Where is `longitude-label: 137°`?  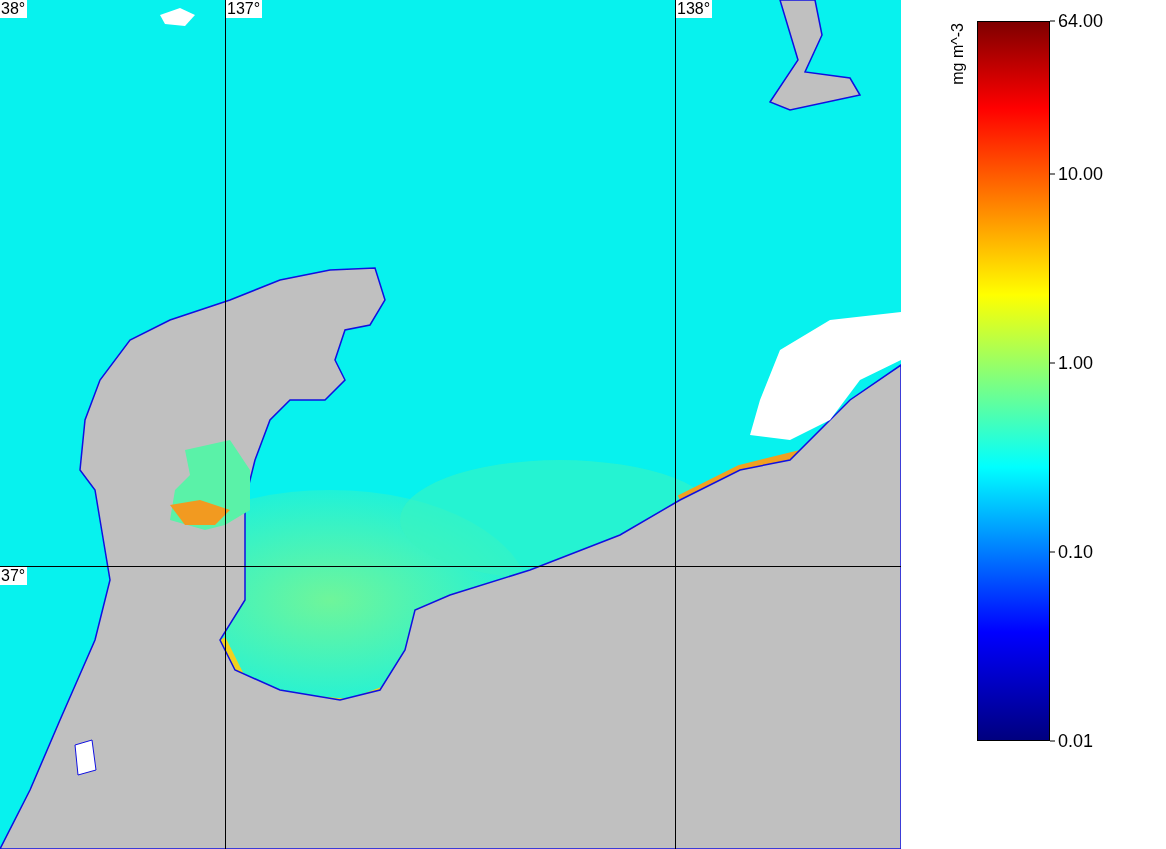
longitude-label: 137° is located at coordinates (244, 9).